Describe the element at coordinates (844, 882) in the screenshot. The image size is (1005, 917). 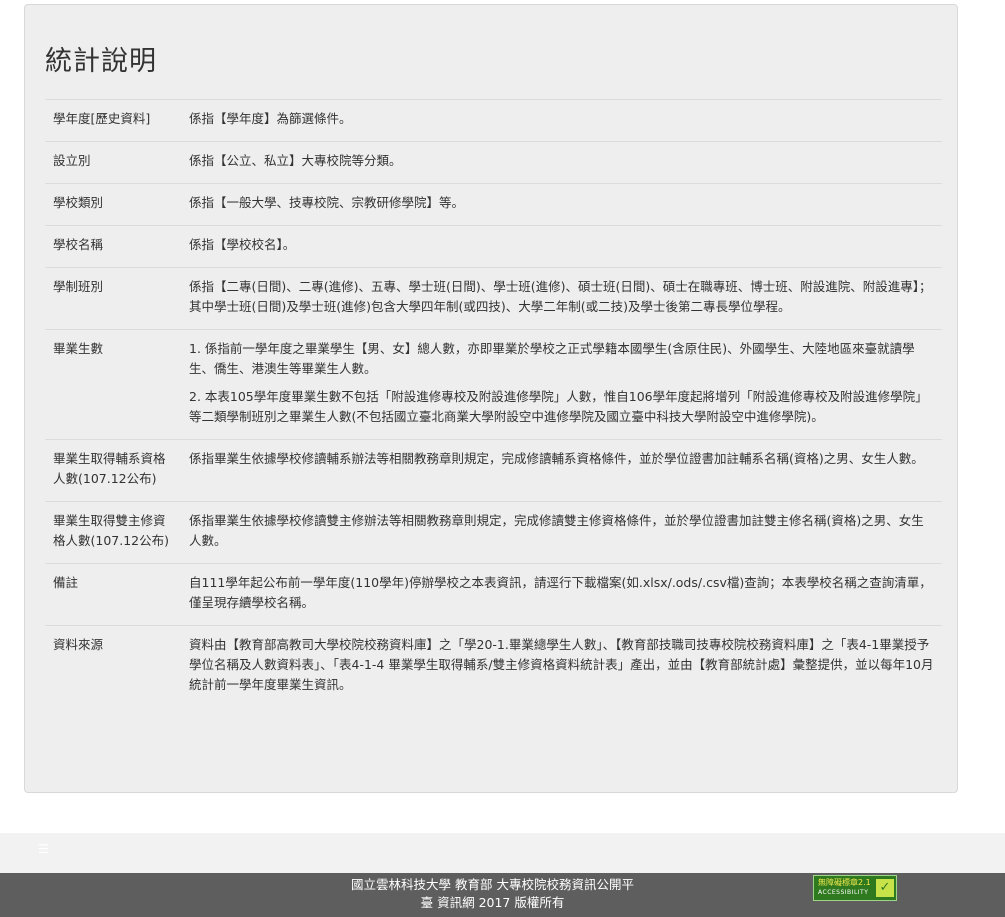
I see `accessibility-badge-label: 無障礙標章2.1` at that location.